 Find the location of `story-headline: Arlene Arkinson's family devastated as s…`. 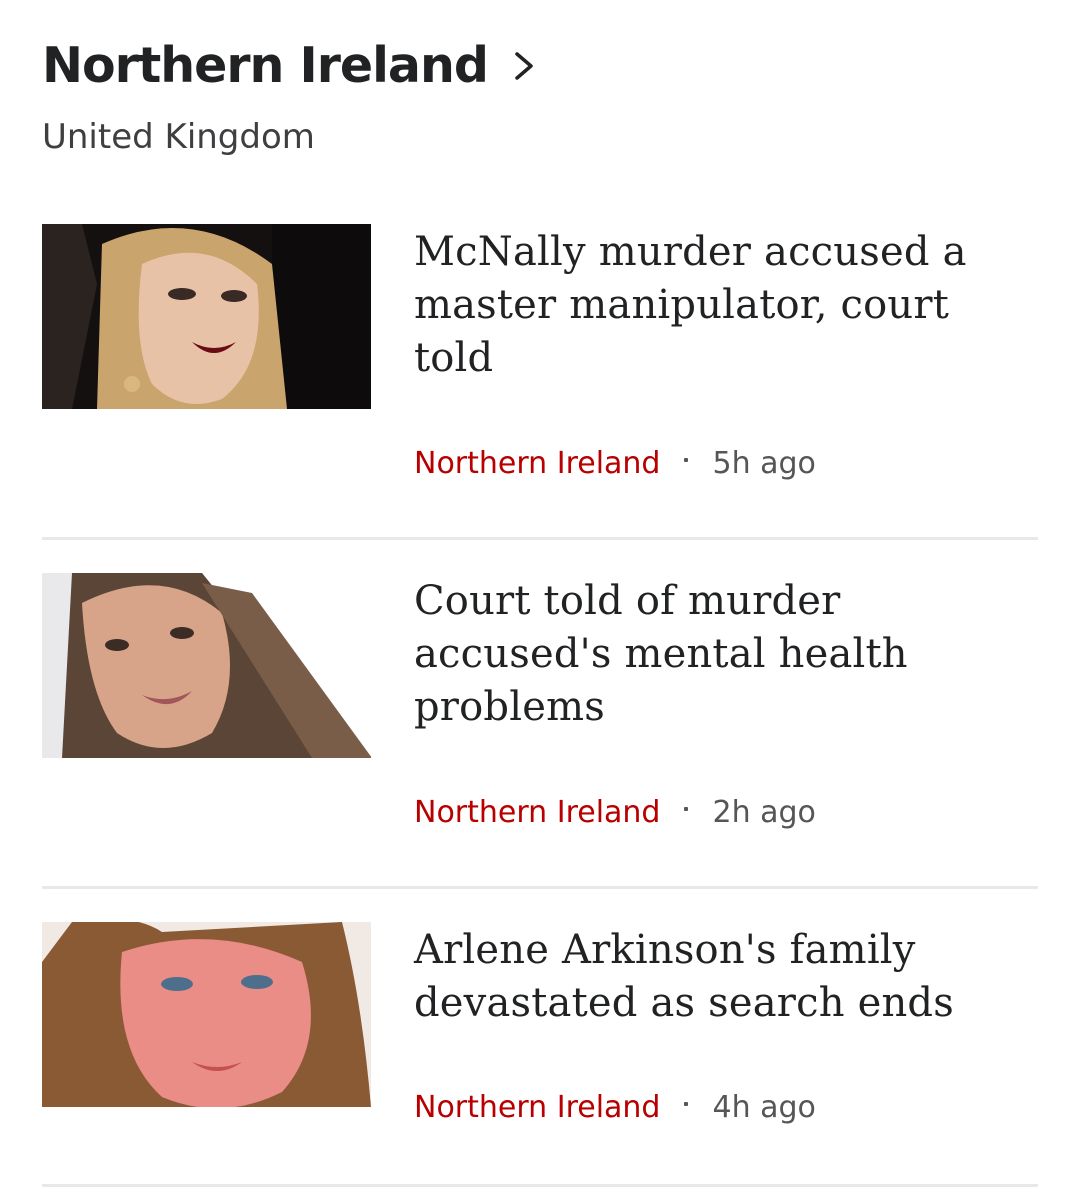

story-headline: Arlene Arkinson's family devastated as s… is located at coordinates (704, 977).